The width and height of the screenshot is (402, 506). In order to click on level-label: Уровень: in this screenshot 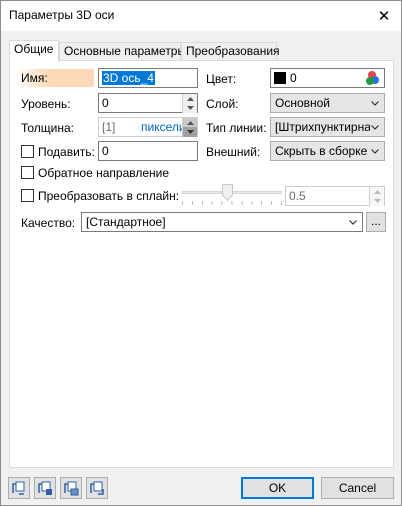, I will do `click(46, 104)`.